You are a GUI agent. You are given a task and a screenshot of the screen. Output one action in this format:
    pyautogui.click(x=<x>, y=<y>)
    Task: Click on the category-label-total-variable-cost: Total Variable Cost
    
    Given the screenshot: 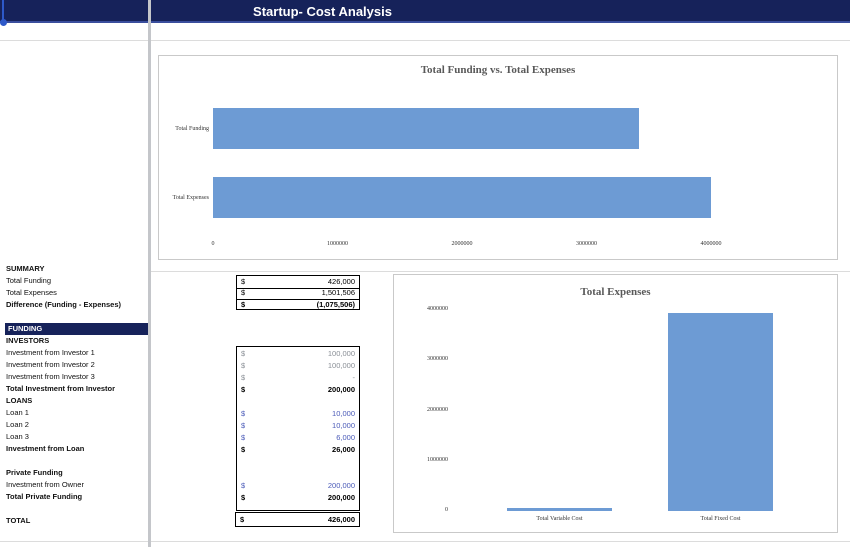 What is the action you would take?
    pyautogui.click(x=559, y=519)
    